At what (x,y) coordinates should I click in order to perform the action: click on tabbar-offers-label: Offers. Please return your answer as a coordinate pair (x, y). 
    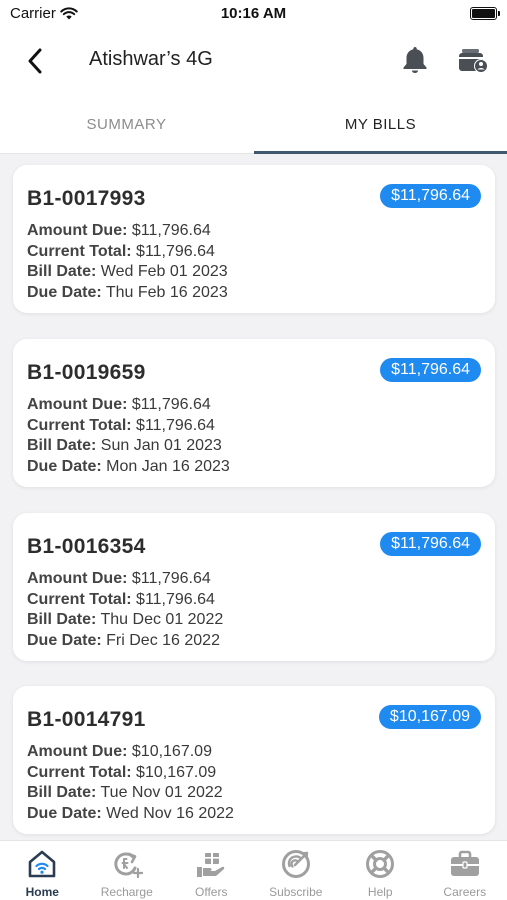
    Looking at the image, I should click on (211, 892).